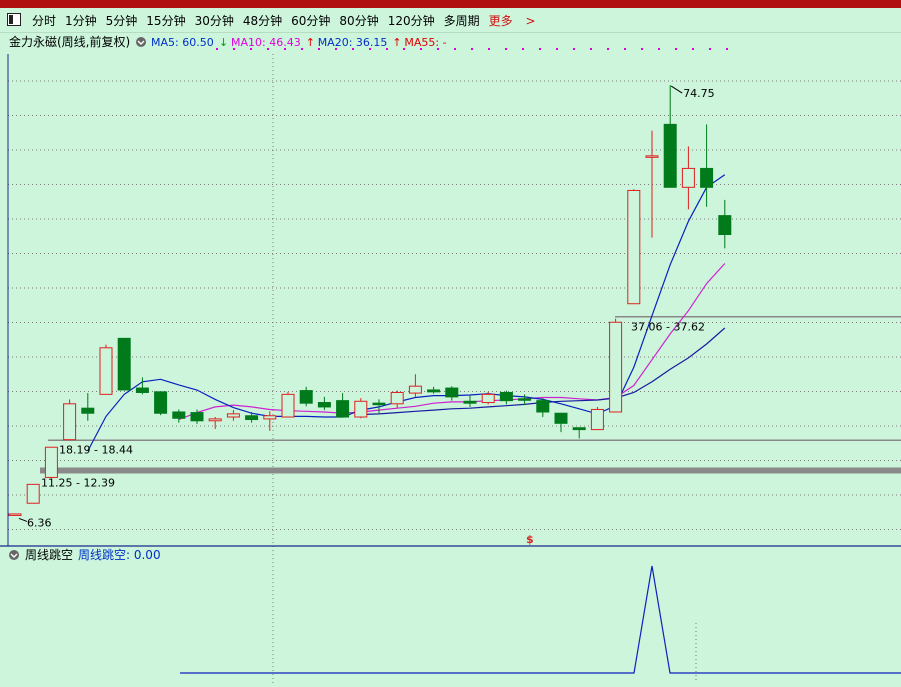 The width and height of the screenshot is (901, 687). I want to click on subpanel-chevron-icon, so click(14, 555).